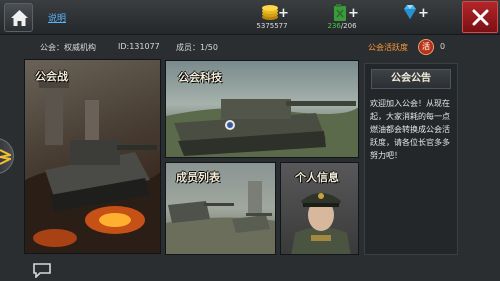 Image resolution: width=500 pixels, height=281 pixels. I want to click on guild-tech-panel: 公会科技, so click(262, 109).